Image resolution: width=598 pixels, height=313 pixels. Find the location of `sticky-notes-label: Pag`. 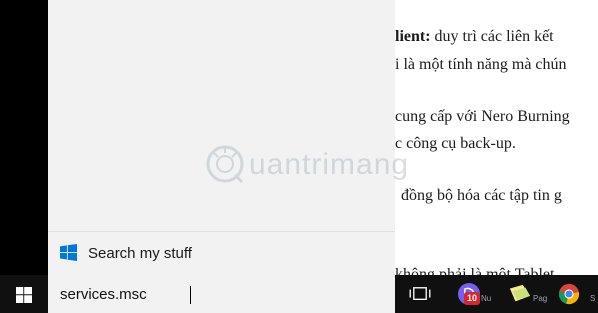

sticky-notes-label: Pag is located at coordinates (540, 298).